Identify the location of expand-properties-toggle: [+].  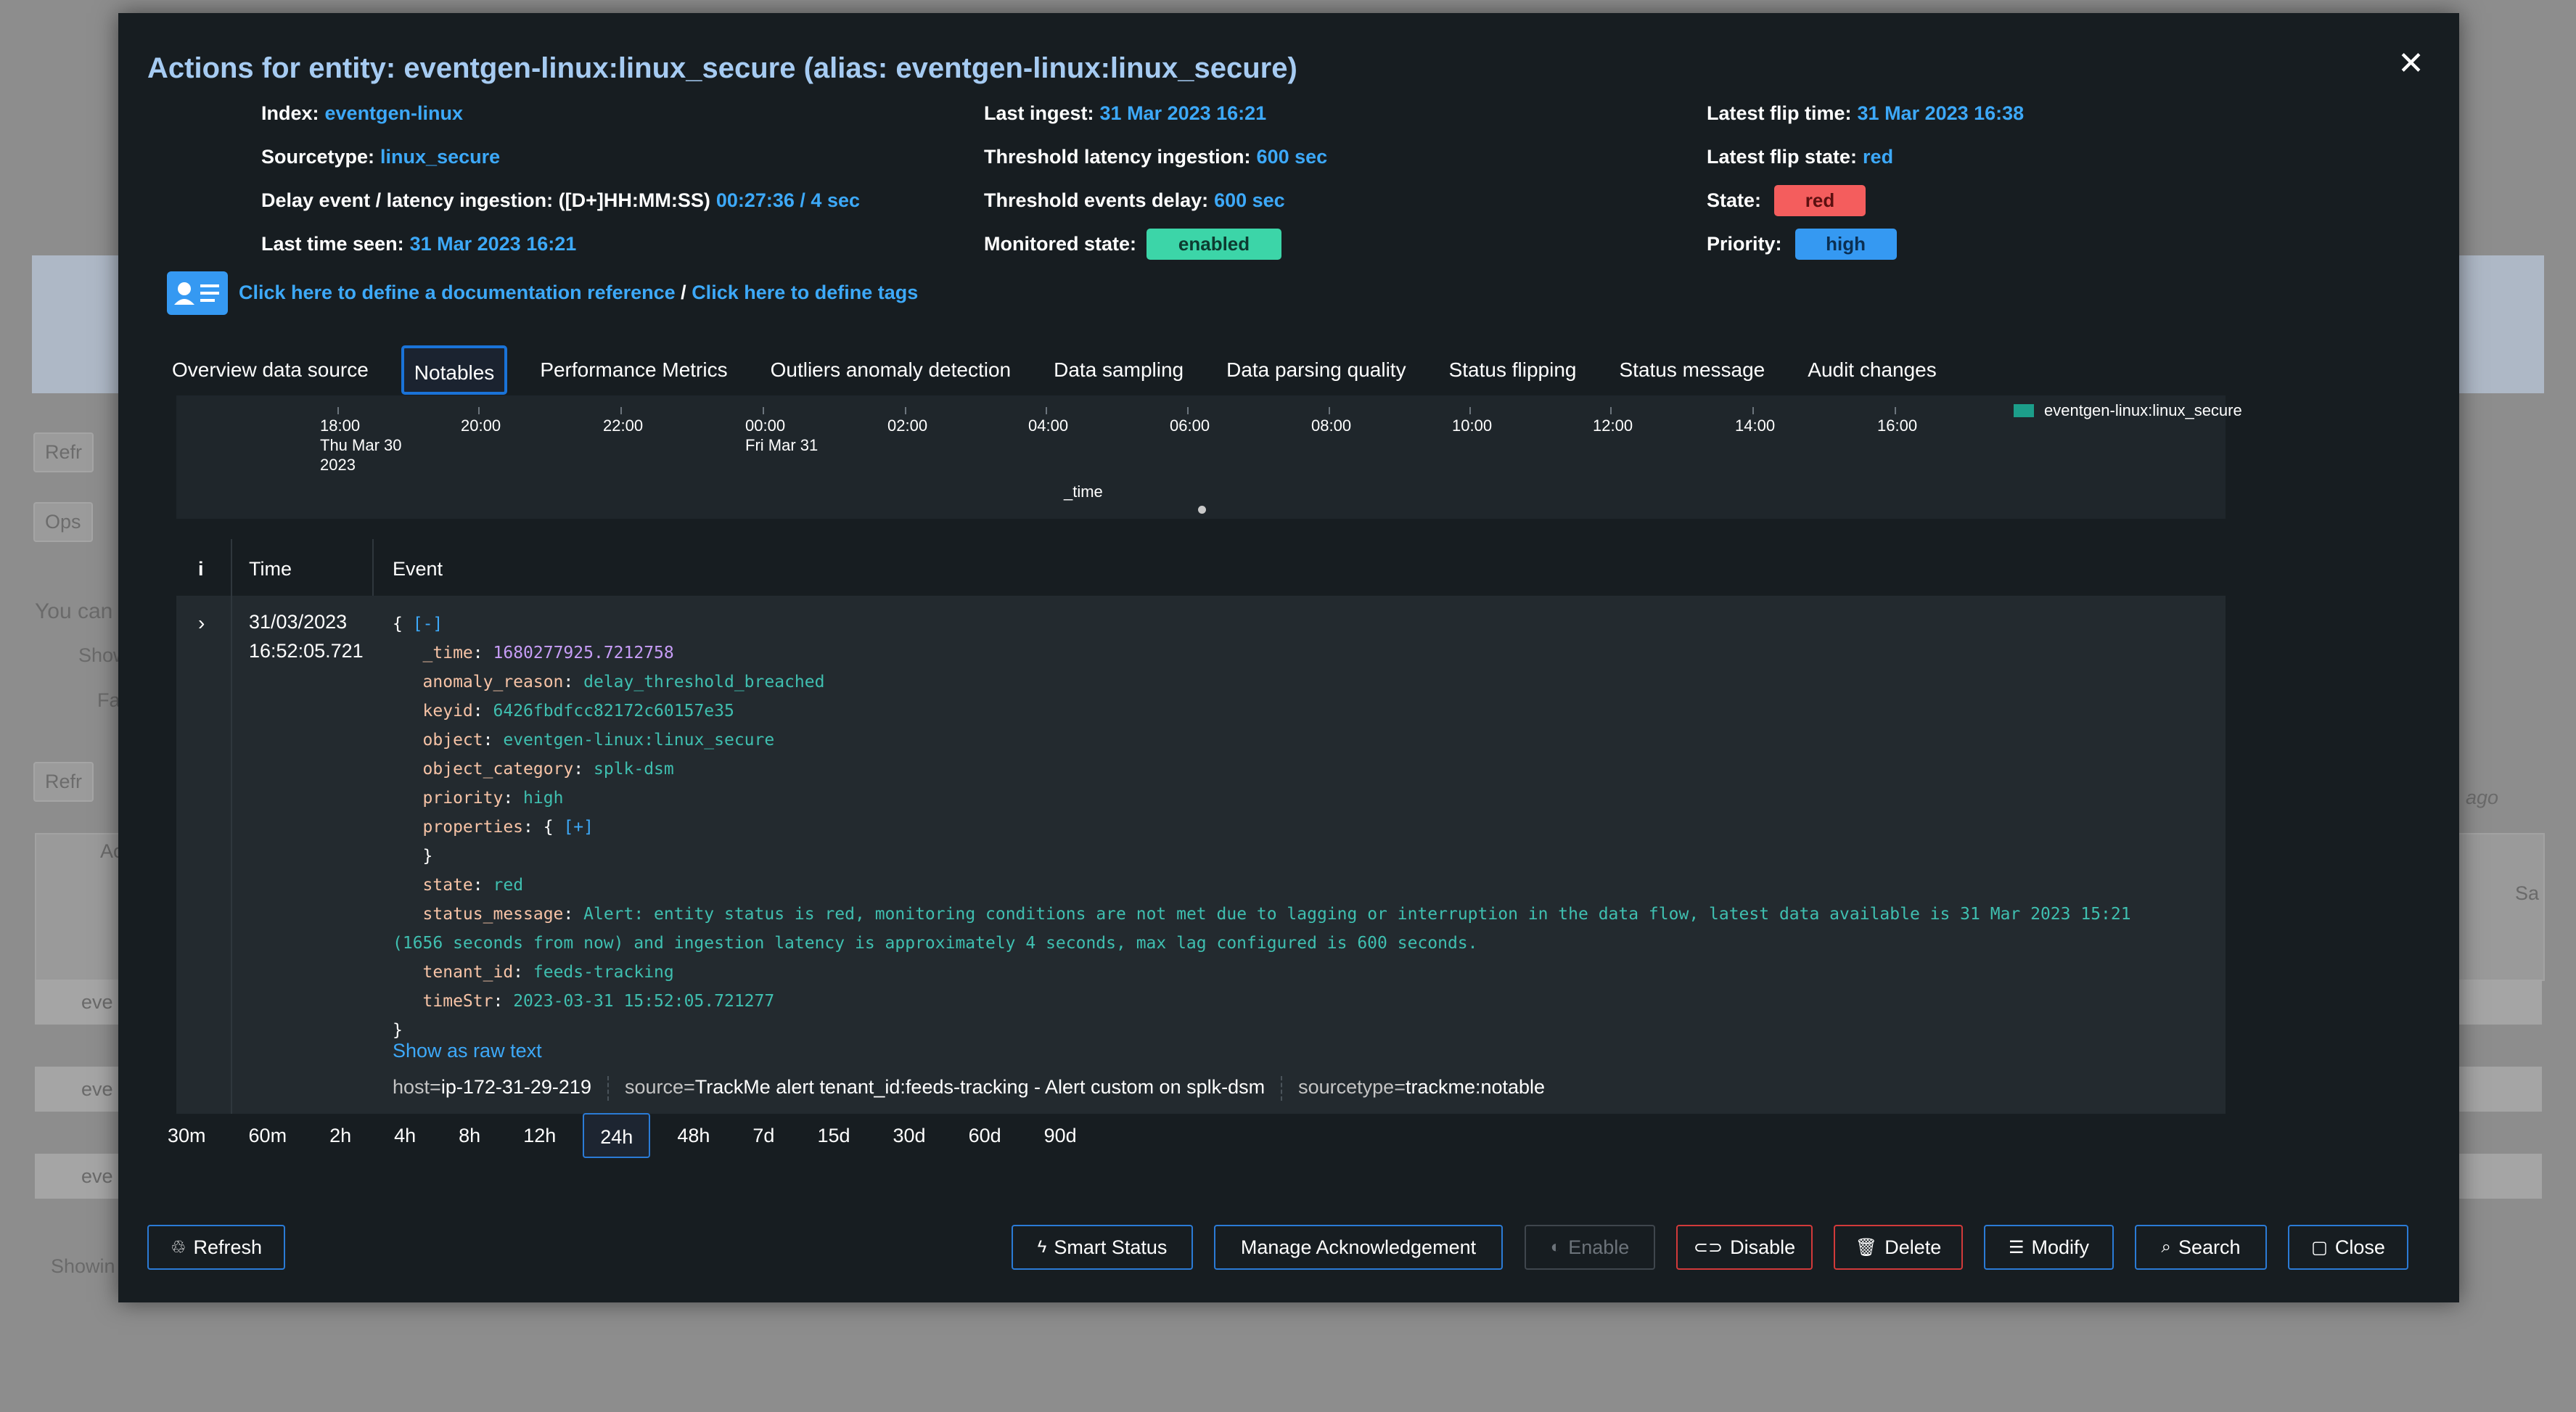
(578, 827).